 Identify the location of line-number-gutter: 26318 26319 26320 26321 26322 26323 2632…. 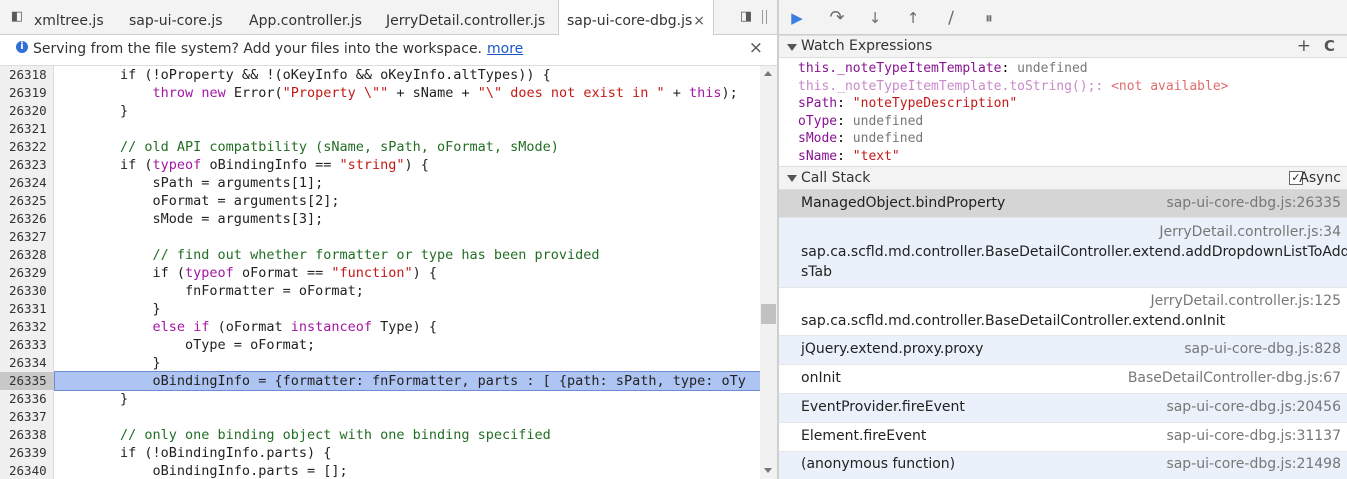
(27, 272).